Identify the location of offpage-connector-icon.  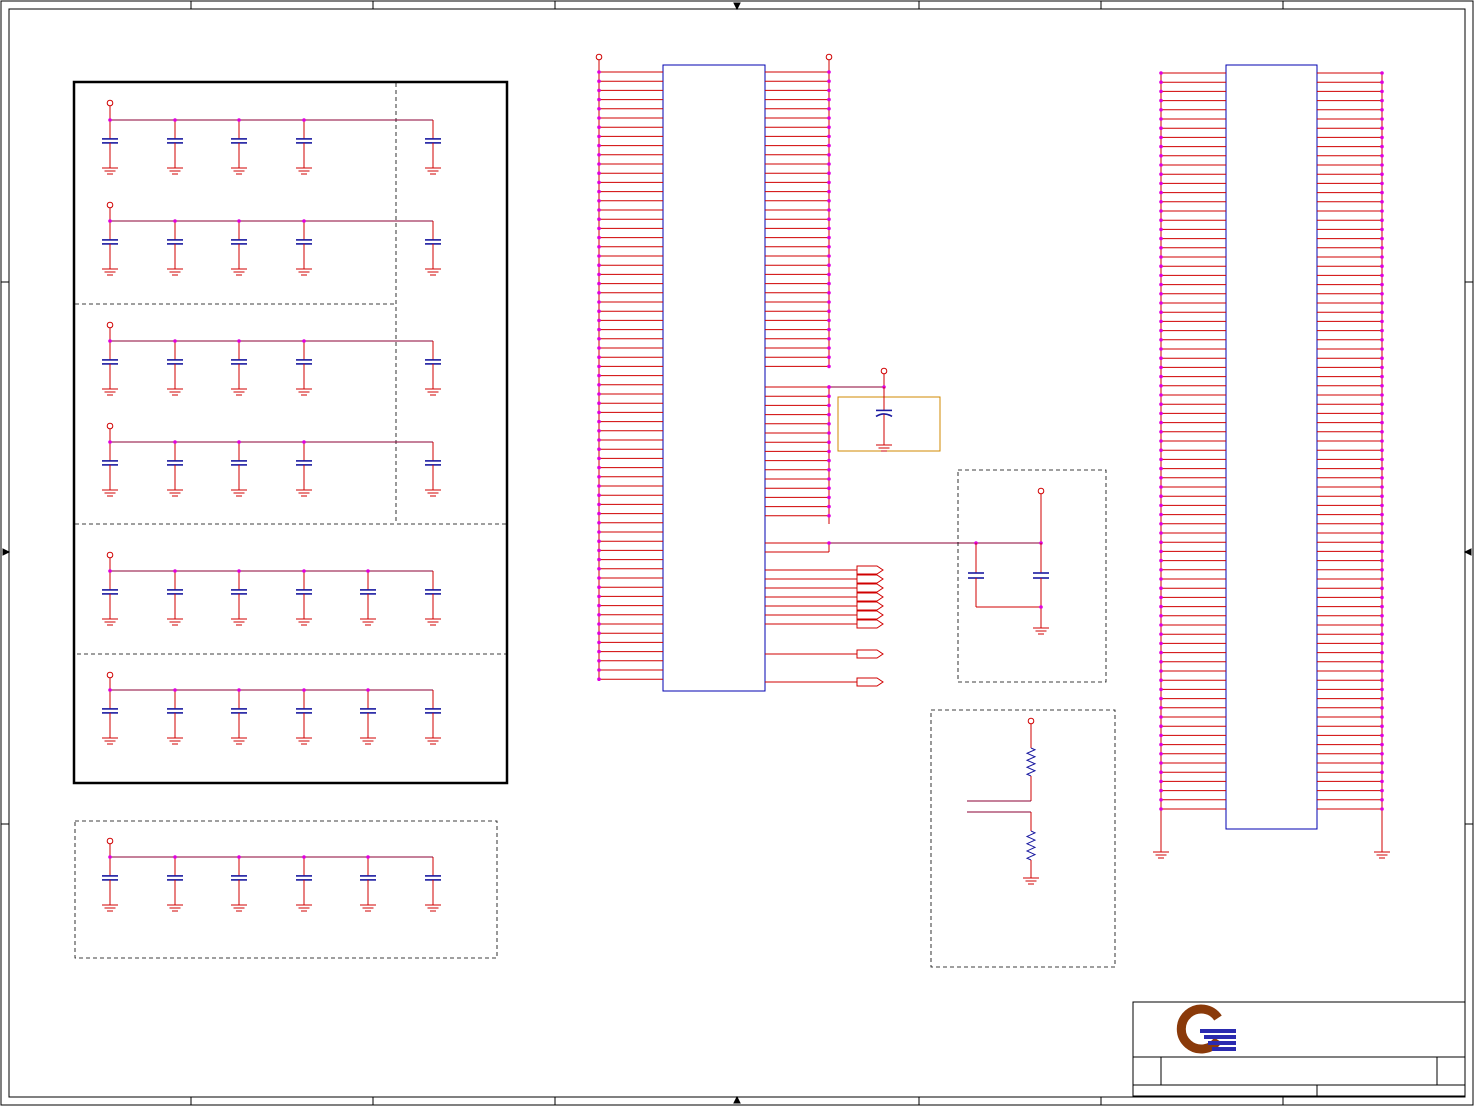
(870, 597).